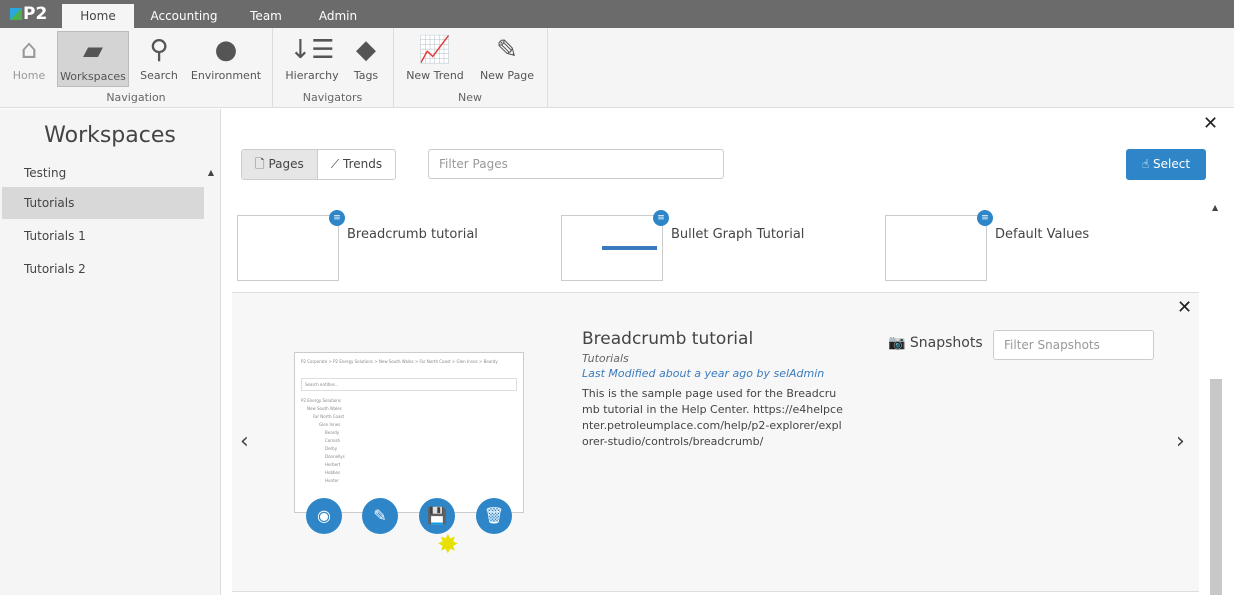 The image size is (1234, 595). I want to click on p2-logo: P2, so click(28, 14).